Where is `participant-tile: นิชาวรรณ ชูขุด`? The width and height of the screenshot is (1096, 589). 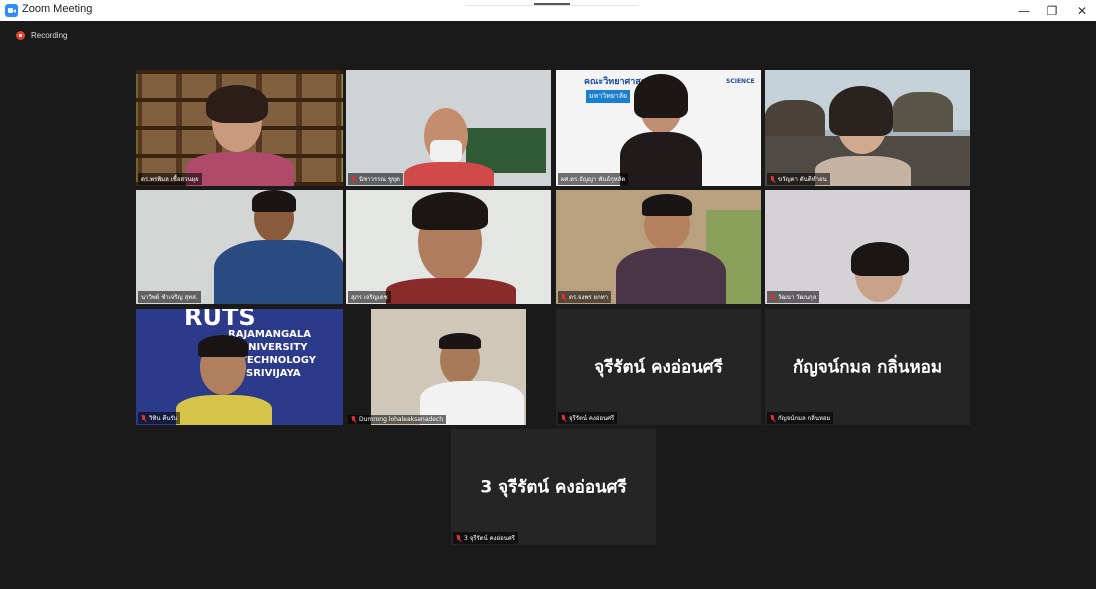
participant-tile: นิชาวรรณ ชูขุด is located at coordinates (448, 128).